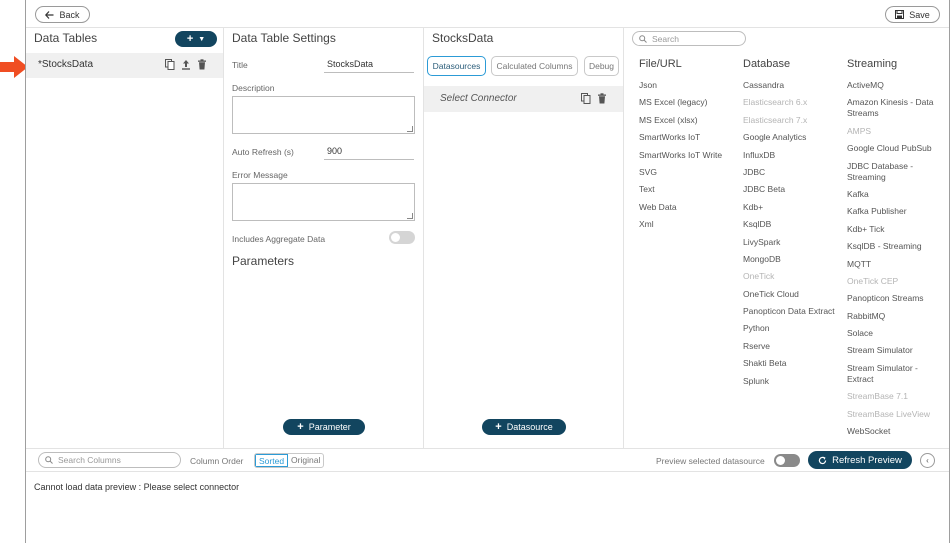  I want to click on connector-item: Stream Simulator, so click(895, 350).